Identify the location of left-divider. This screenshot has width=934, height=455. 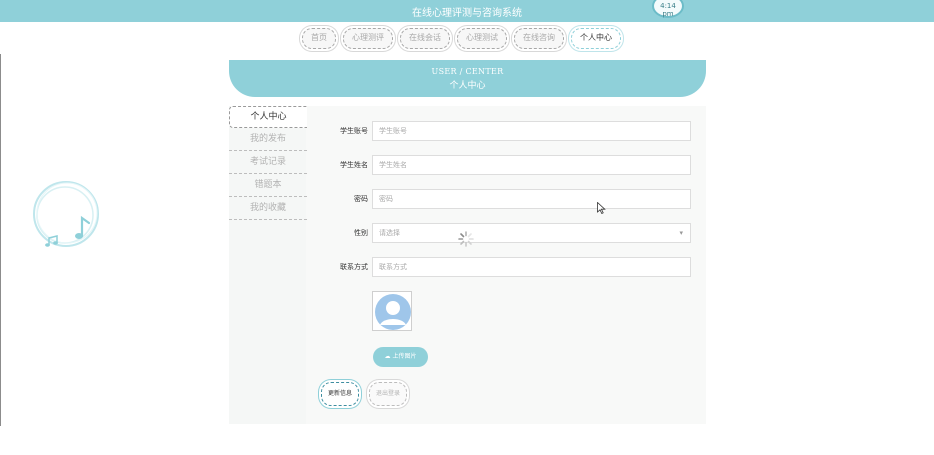
(0, 240).